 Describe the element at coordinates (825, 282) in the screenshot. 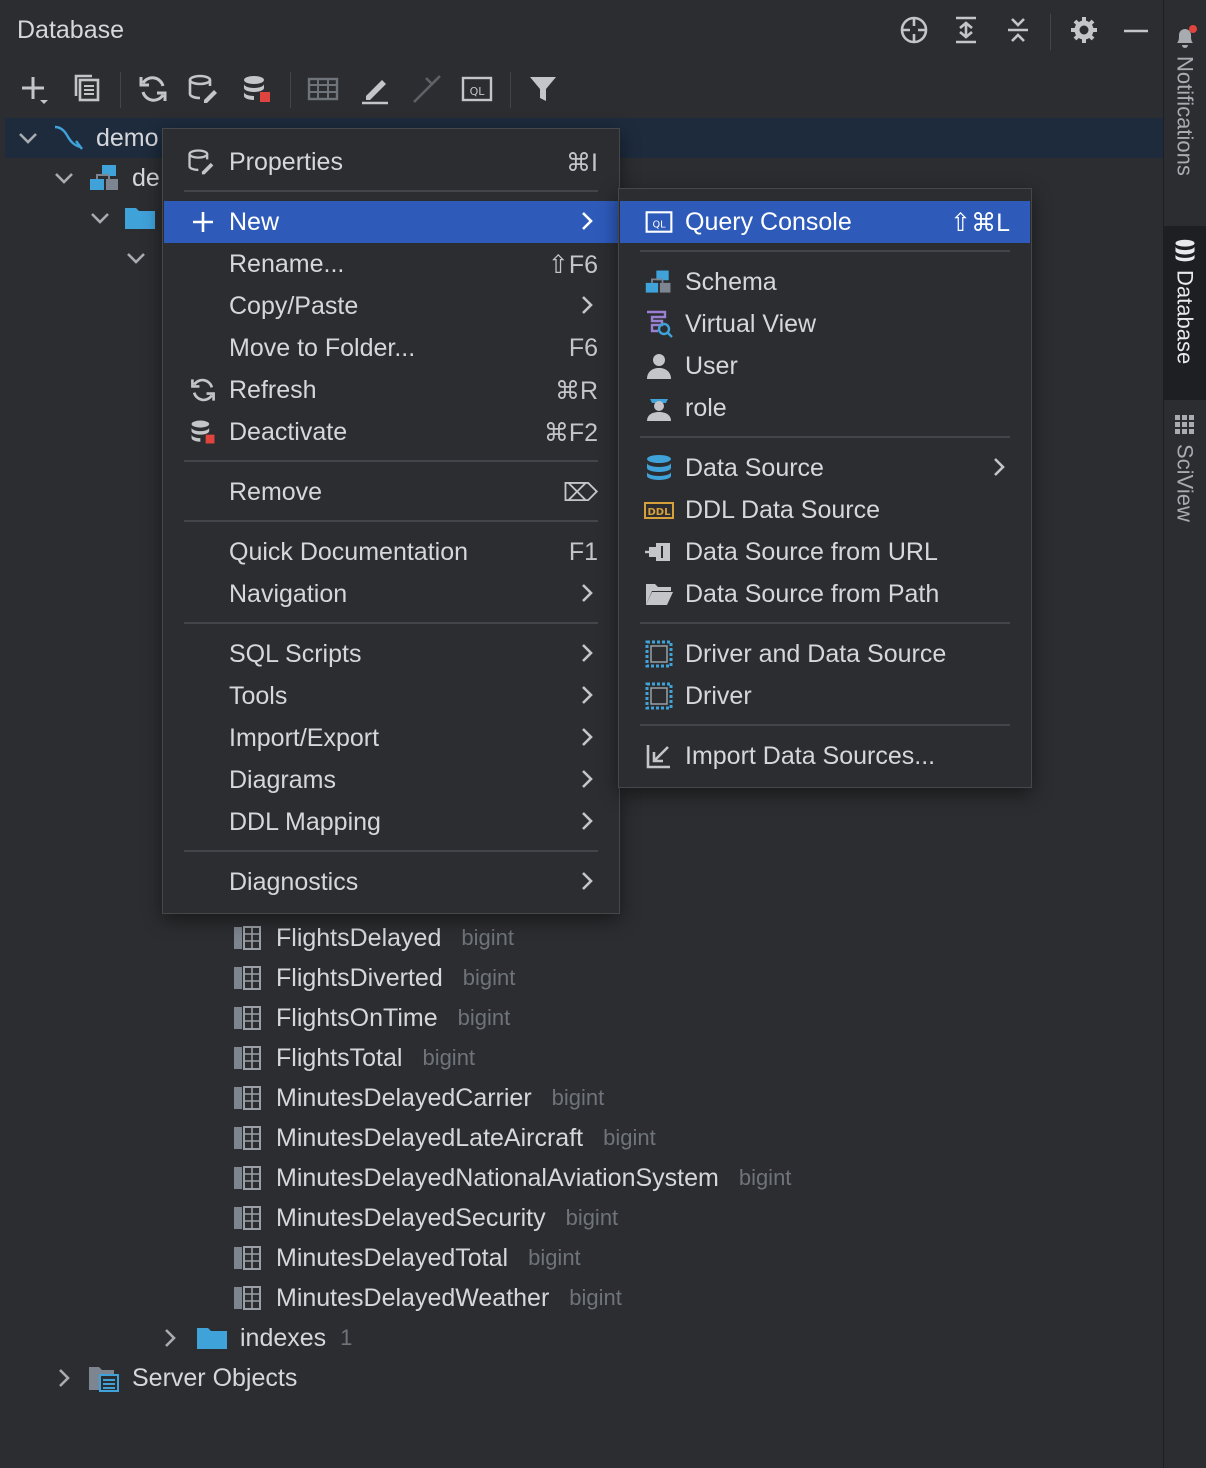

I see `submenu-item-schema: Schema` at that location.